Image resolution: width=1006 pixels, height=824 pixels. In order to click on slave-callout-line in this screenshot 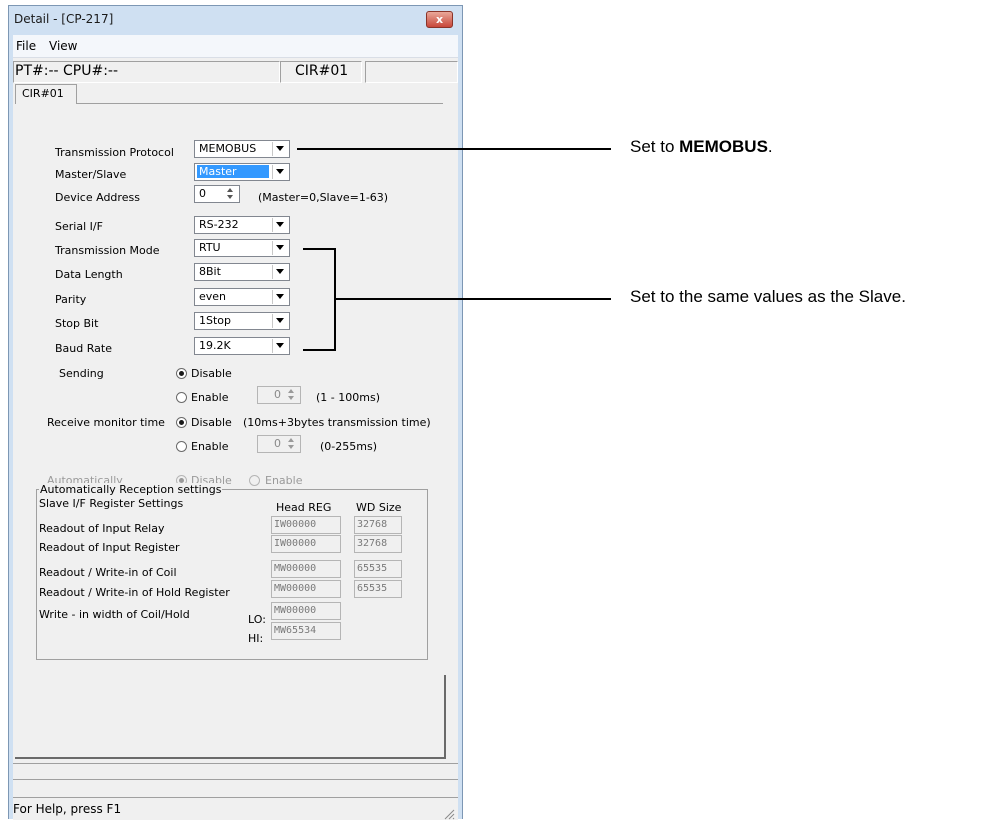, I will do `click(472, 299)`.